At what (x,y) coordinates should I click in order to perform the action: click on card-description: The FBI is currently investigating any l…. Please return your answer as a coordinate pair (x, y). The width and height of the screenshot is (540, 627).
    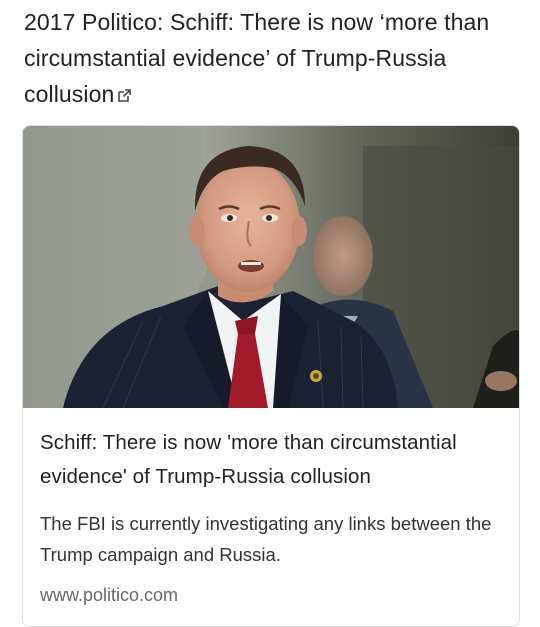
    Looking at the image, I should click on (266, 539).